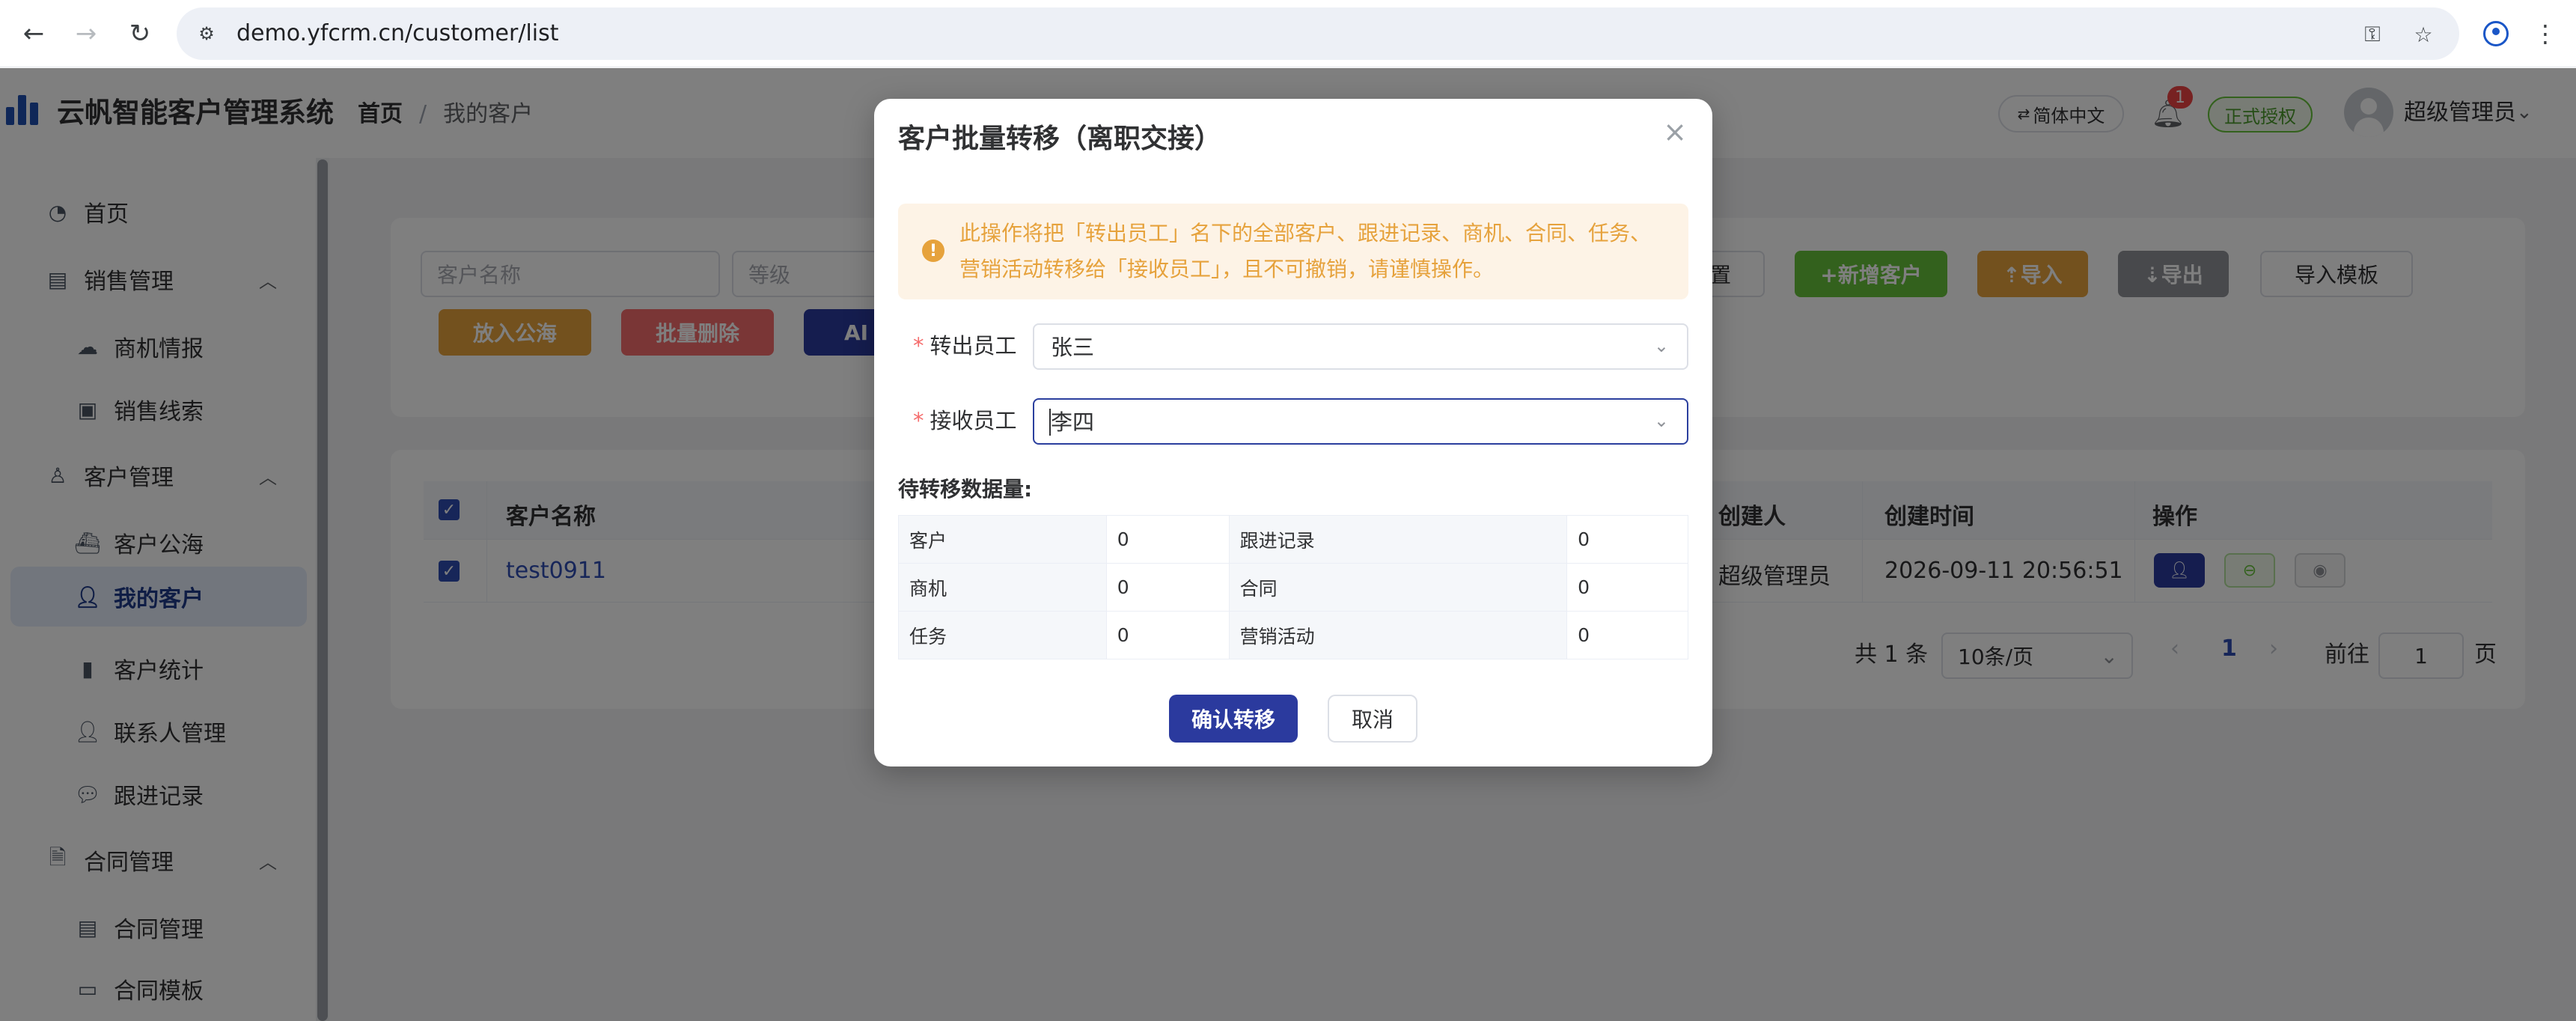  What do you see at coordinates (1398, 635) in the screenshot?
I see `count-label-campaigns: 营销活动` at bounding box center [1398, 635].